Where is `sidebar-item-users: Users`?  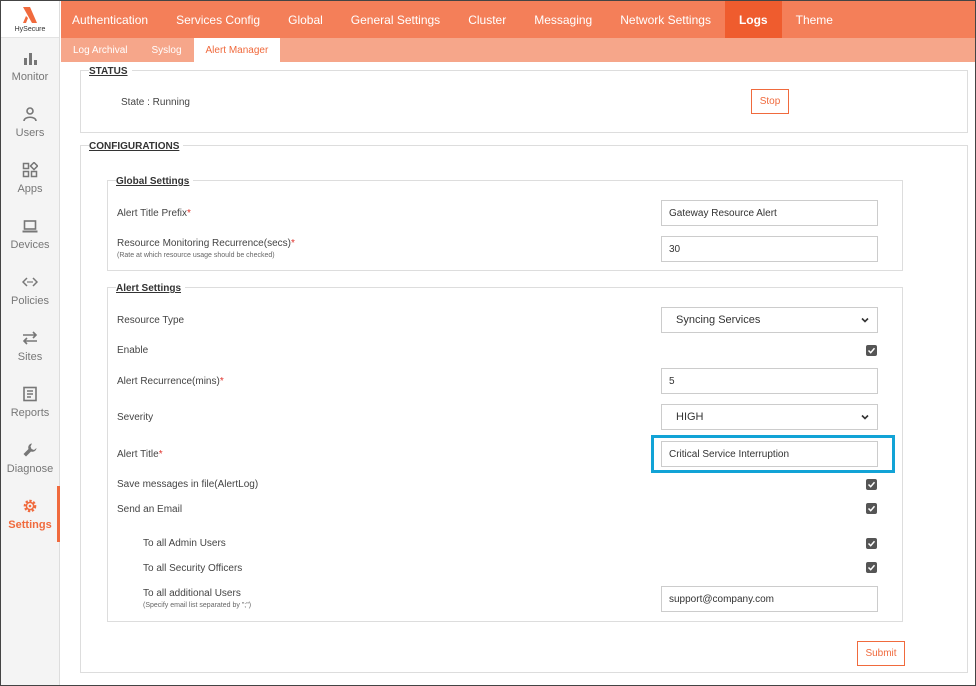 sidebar-item-users: Users is located at coordinates (30, 122).